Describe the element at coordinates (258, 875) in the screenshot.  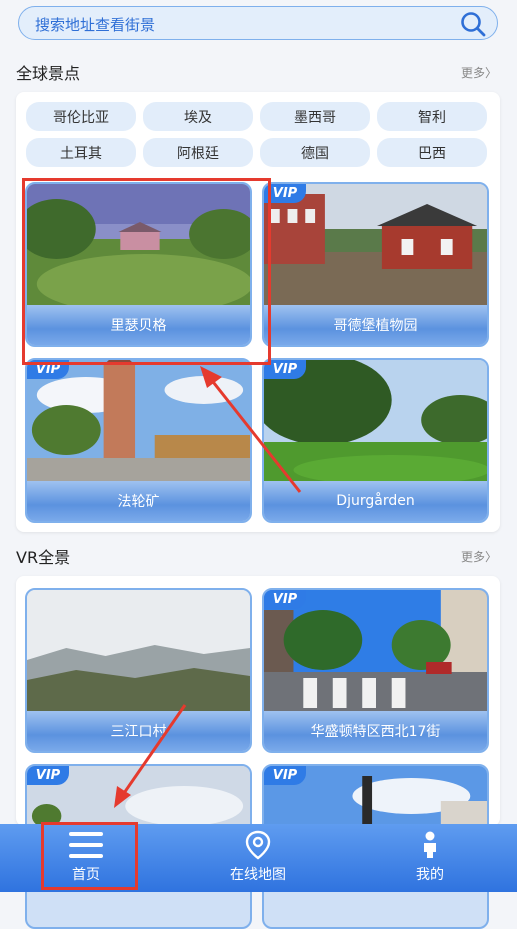
I see `tab-online-map-label: 在线地图` at that location.